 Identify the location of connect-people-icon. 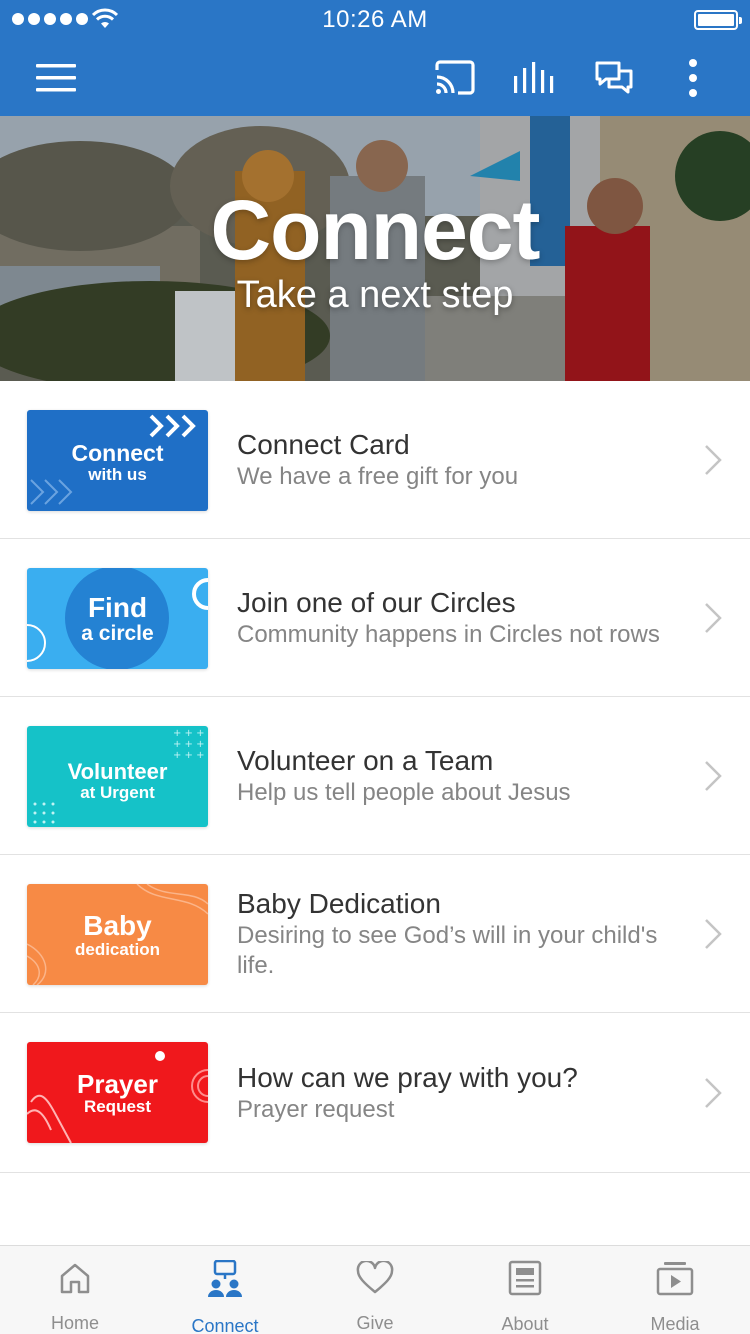
(225, 1279).